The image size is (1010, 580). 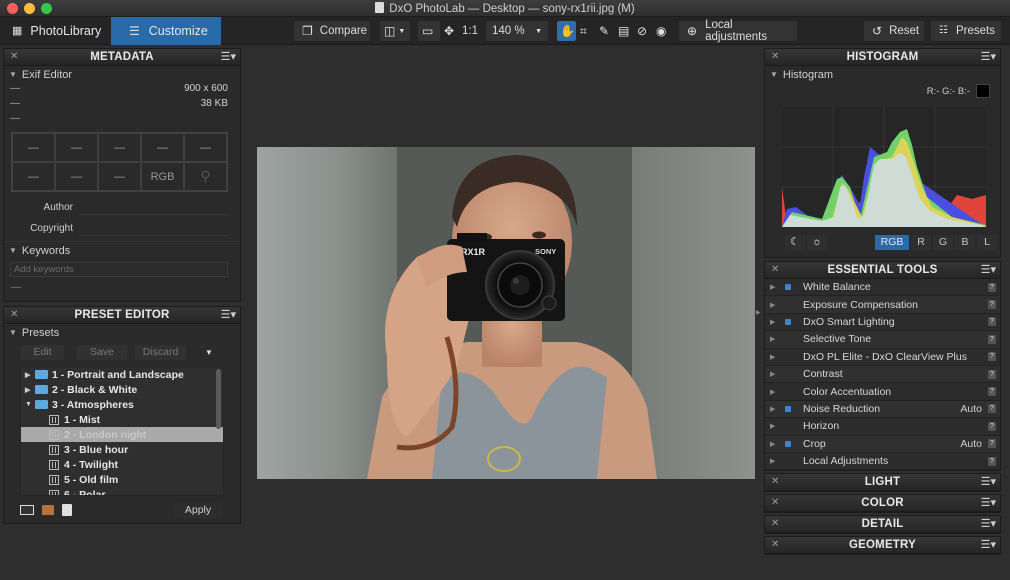 What do you see at coordinates (153, 207) in the screenshot?
I see `author-input` at bounding box center [153, 207].